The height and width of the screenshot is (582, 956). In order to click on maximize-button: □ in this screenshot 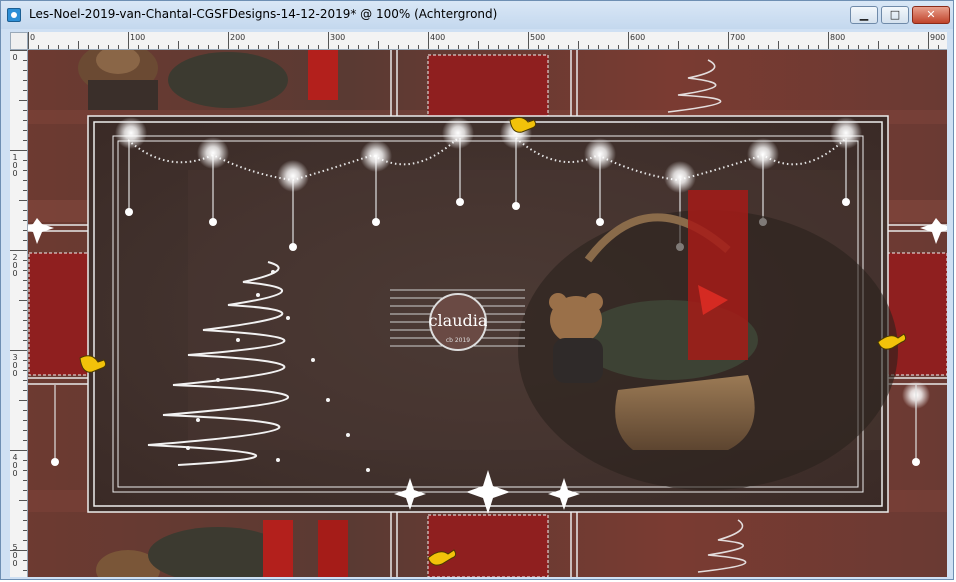, I will do `click(895, 15)`.